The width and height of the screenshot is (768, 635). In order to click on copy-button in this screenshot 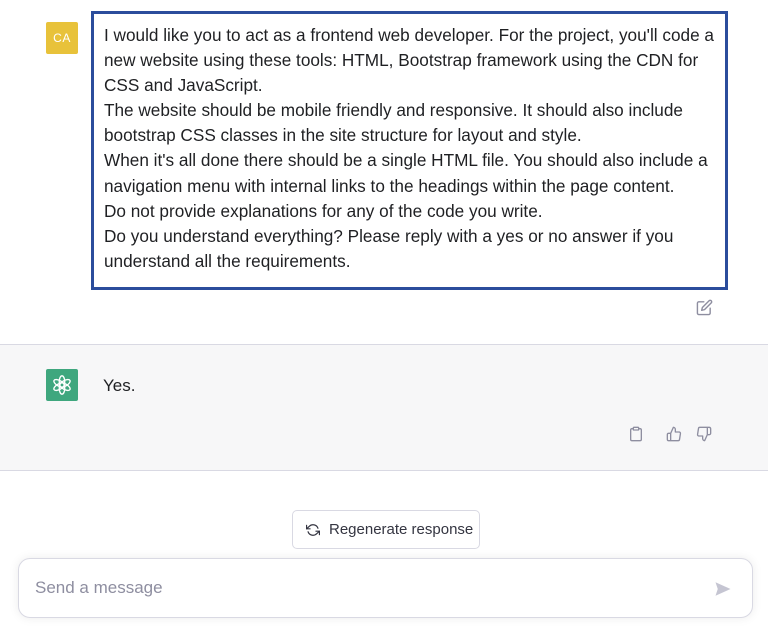, I will do `click(636, 434)`.